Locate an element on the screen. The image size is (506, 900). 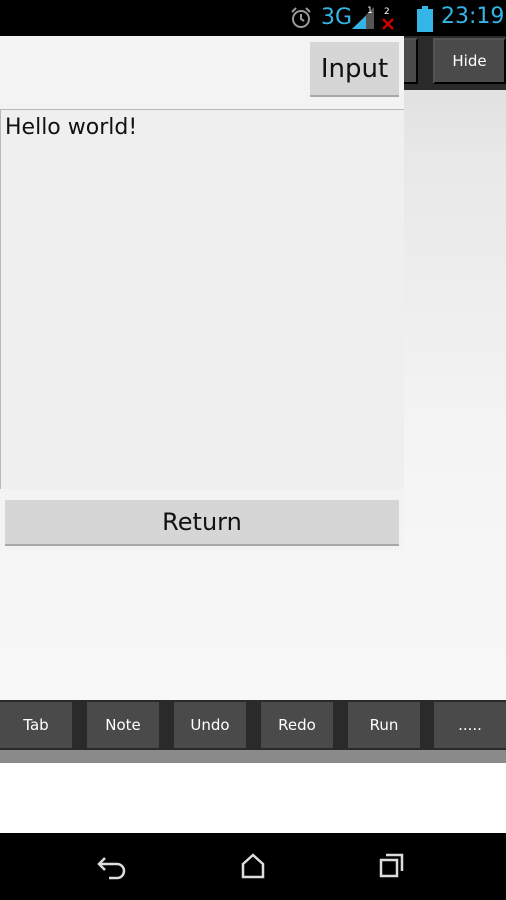
input-button: Input is located at coordinates (354, 69).